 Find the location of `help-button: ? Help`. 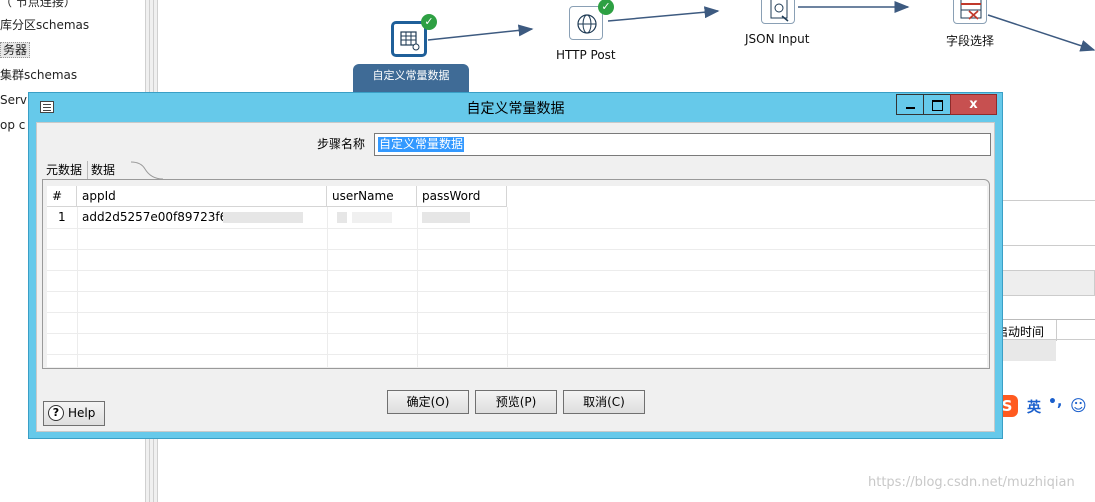

help-button: ? Help is located at coordinates (74, 413).